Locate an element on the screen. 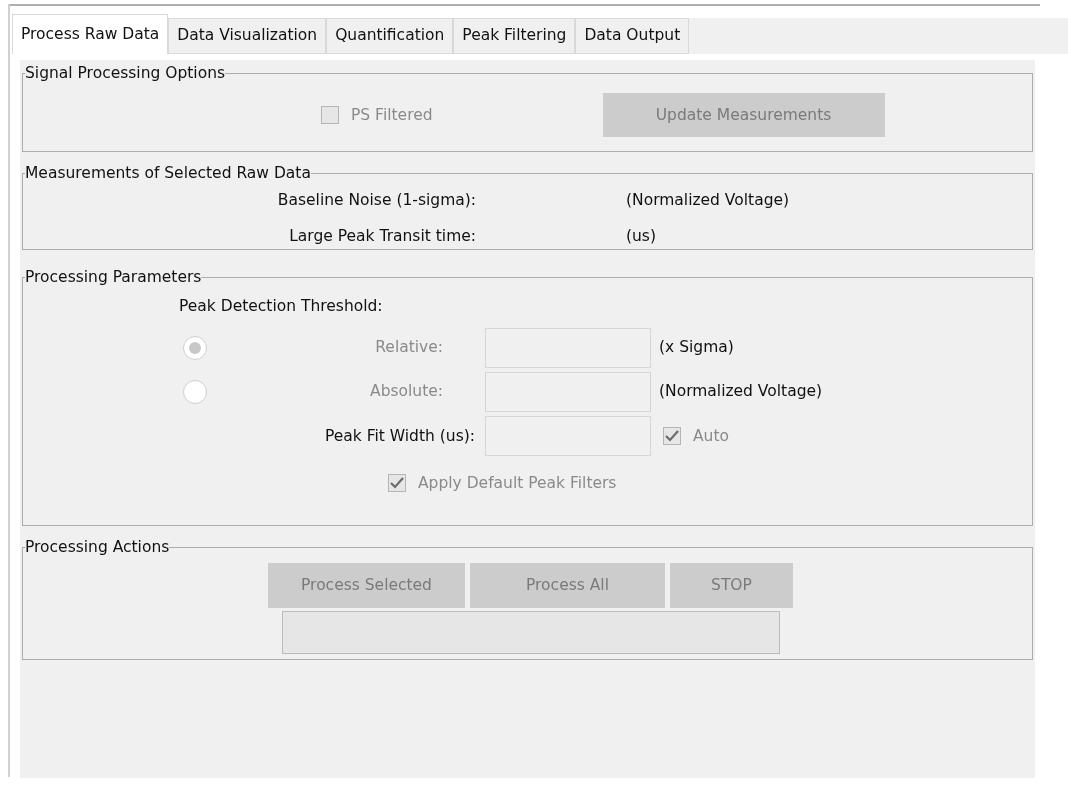 The height and width of the screenshot is (787, 1068). checkbox-label: Auto is located at coordinates (711, 436).